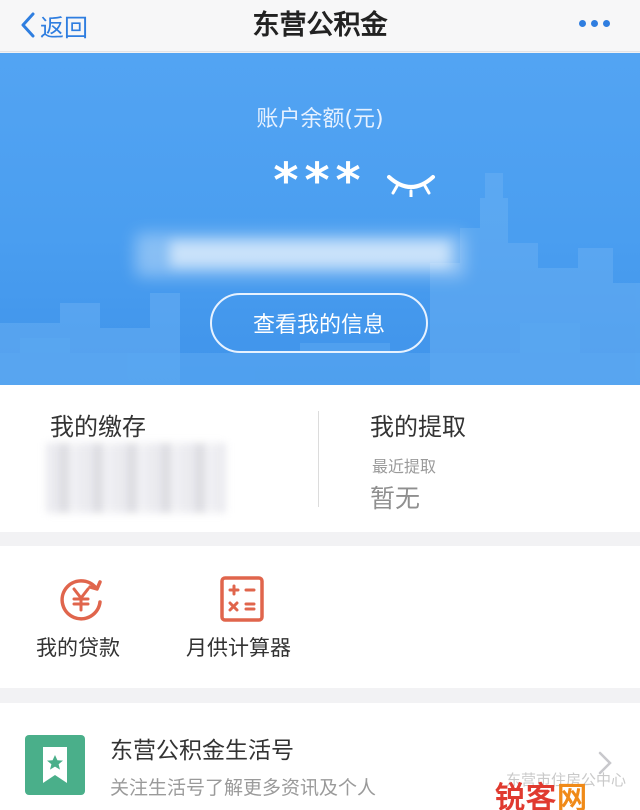 This screenshot has height=810, width=640. Describe the element at coordinates (411, 184) in the screenshot. I see `closed-eye-icon` at that location.